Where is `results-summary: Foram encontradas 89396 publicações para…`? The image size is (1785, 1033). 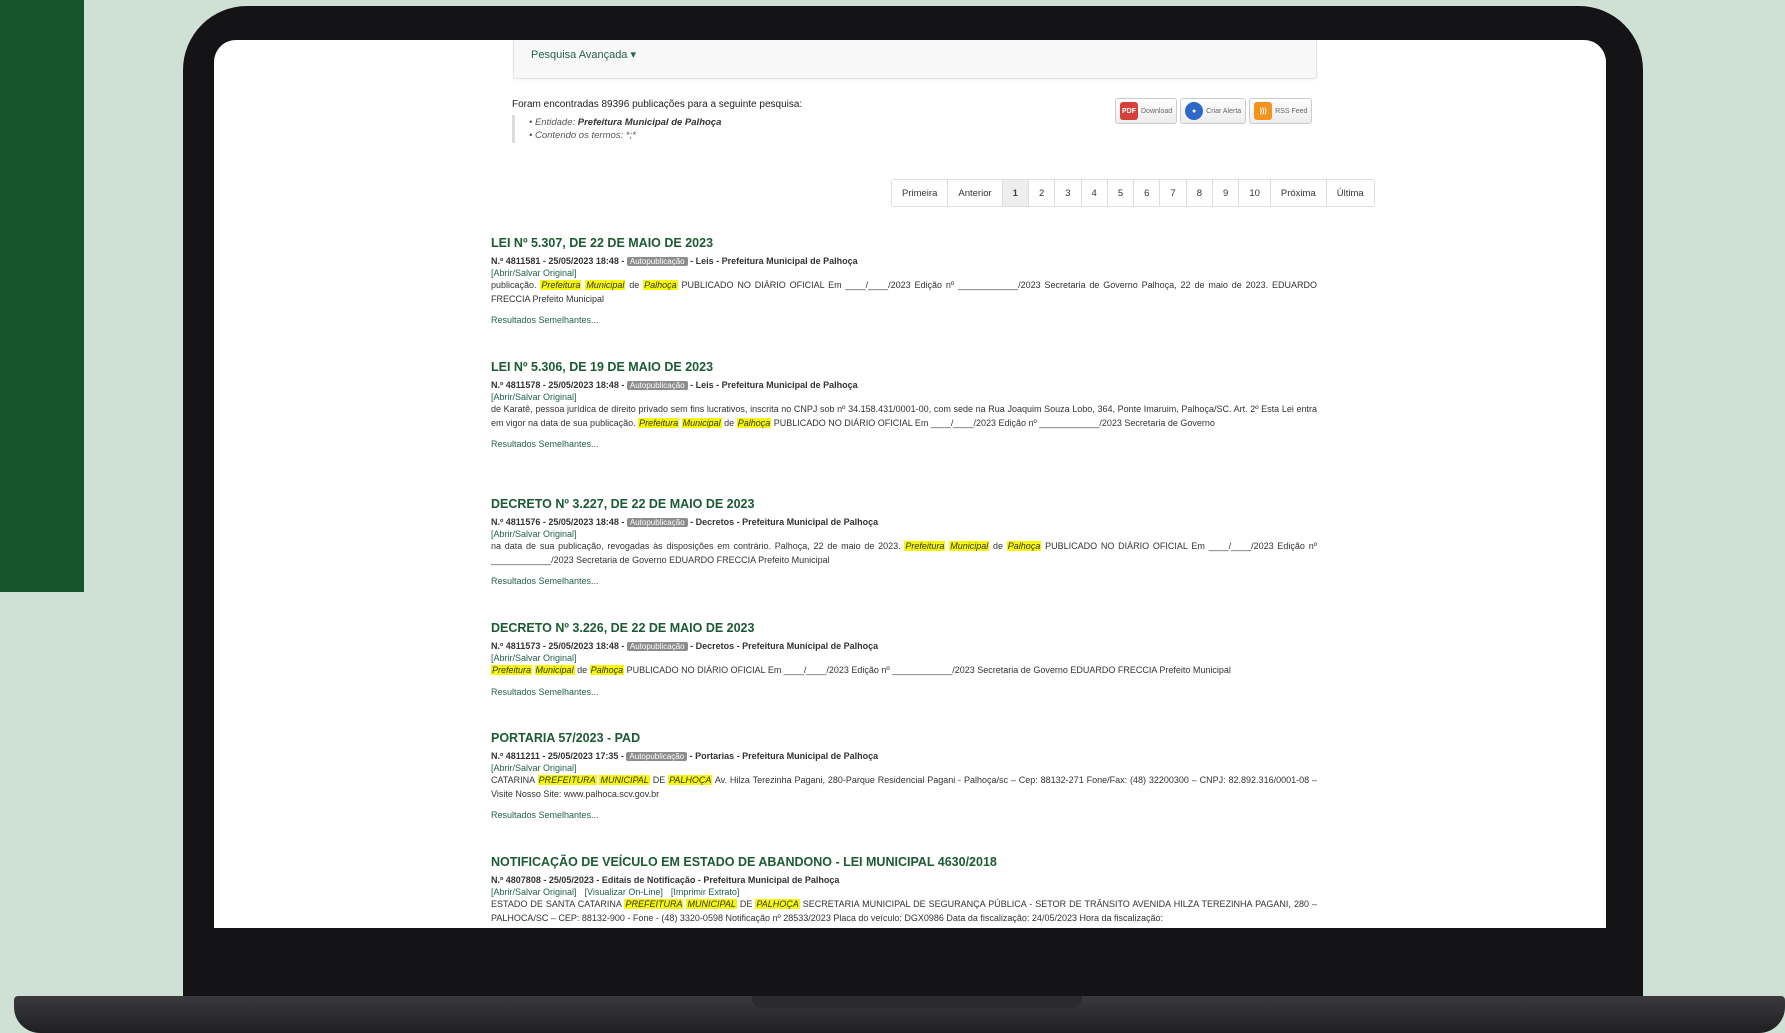
results-summary: Foram encontradas 89396 publicações para… is located at coordinates (657, 104).